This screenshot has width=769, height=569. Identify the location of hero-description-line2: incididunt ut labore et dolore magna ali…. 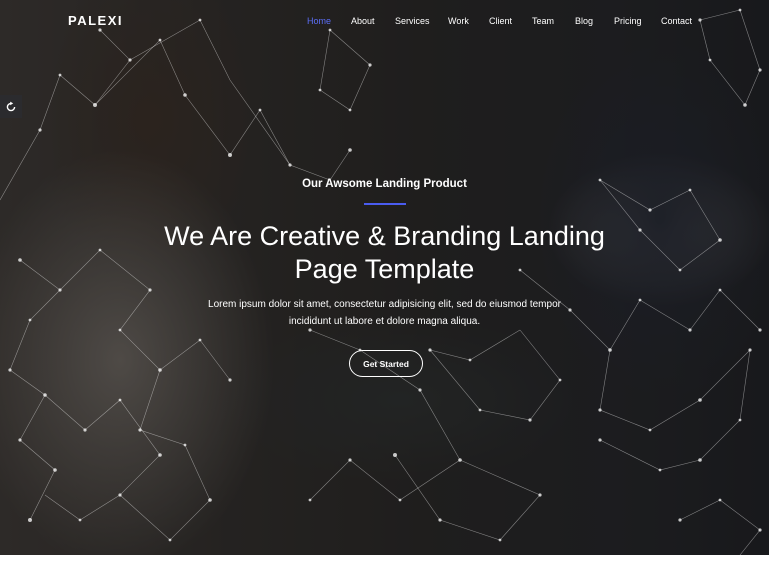
(384, 321).